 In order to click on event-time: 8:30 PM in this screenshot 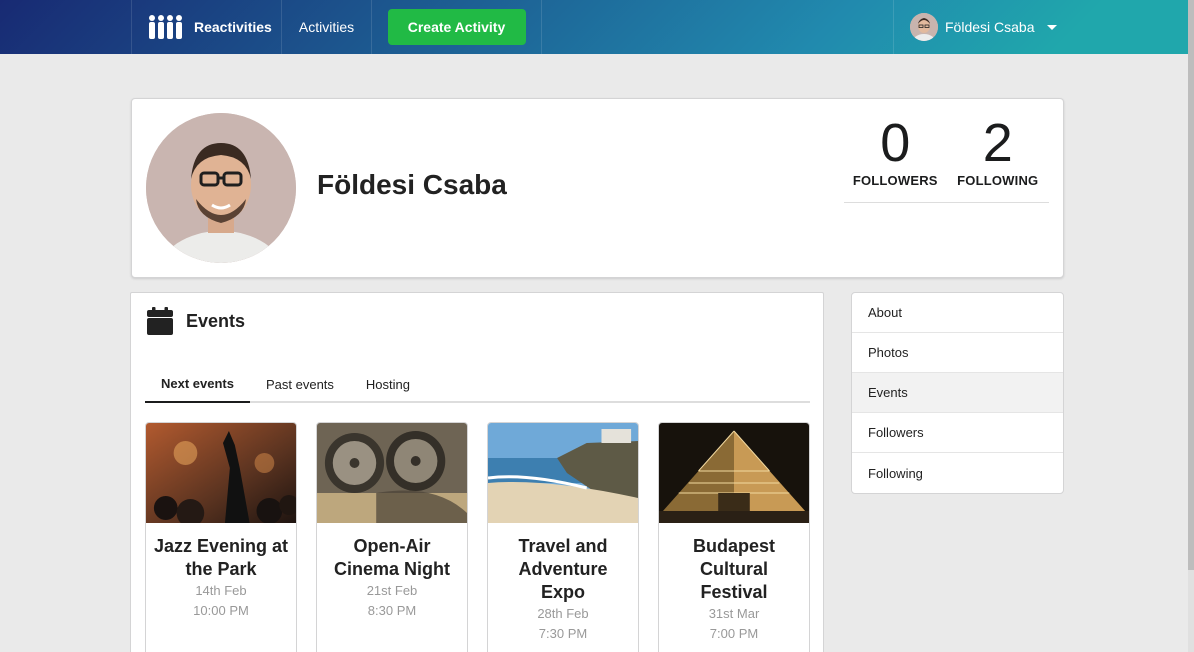, I will do `click(392, 610)`.